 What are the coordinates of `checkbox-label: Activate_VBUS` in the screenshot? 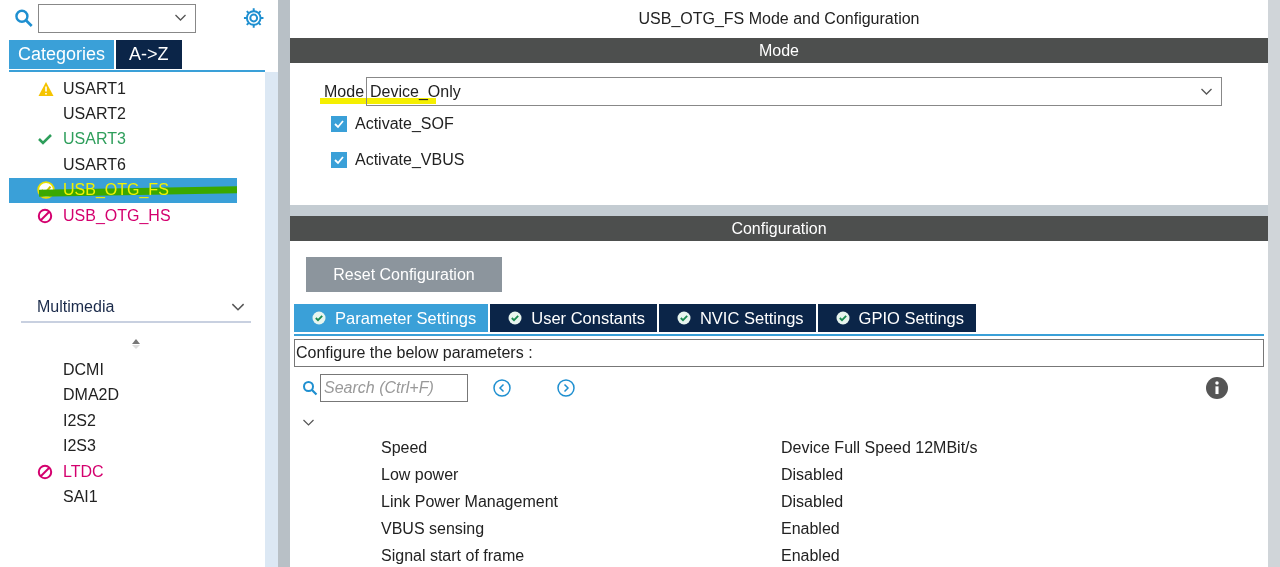 It's located at (410, 160).